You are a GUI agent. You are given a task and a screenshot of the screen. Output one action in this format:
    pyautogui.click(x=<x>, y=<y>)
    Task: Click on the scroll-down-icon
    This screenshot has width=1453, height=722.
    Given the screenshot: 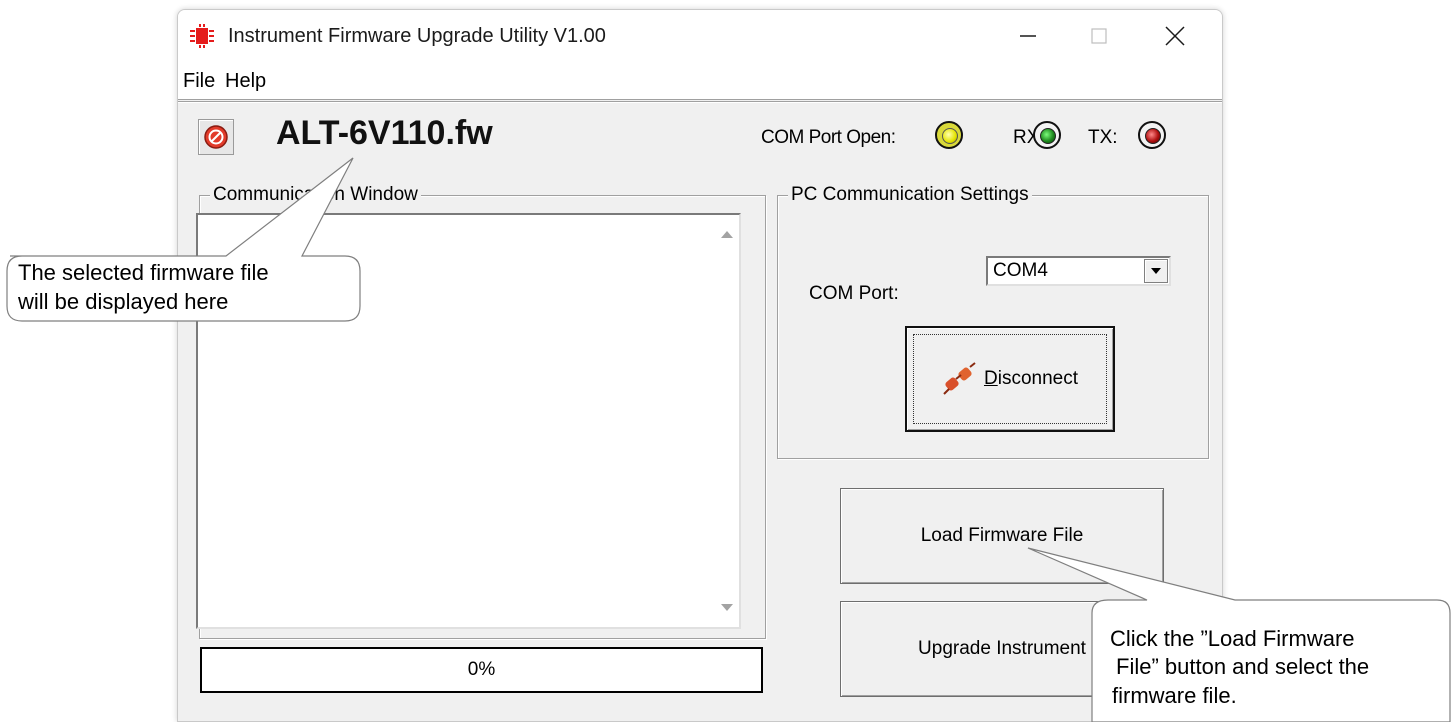 What is the action you would take?
    pyautogui.click(x=727, y=607)
    